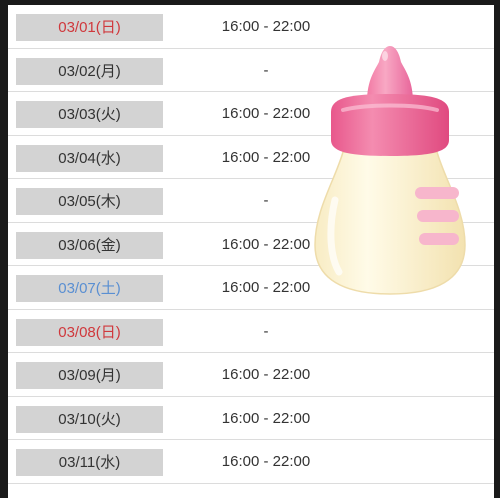  Describe the element at coordinates (89, 332) in the screenshot. I see `date-cell: 03/08(日)` at that location.